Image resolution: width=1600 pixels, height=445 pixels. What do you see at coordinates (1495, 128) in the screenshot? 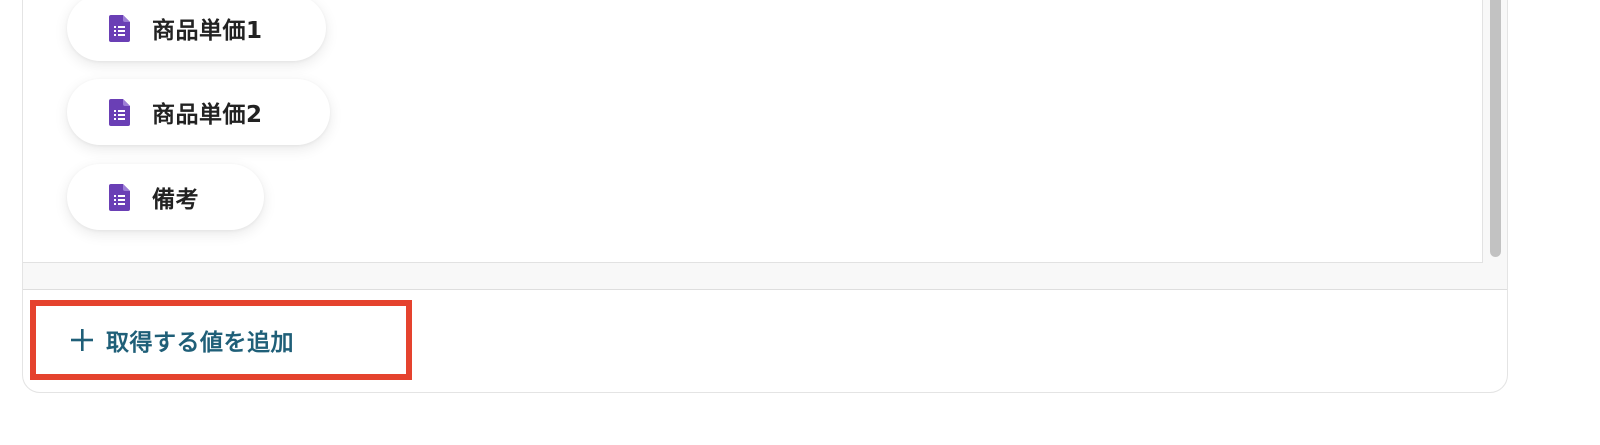
I see `scrollbar-thumb` at bounding box center [1495, 128].